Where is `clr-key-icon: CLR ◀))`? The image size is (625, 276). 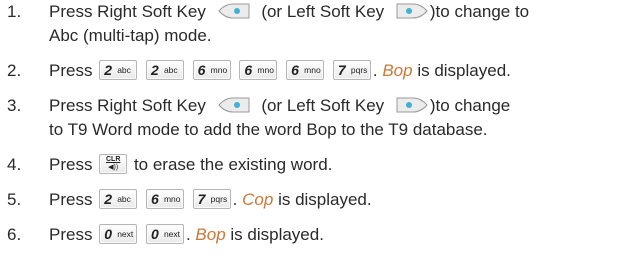 clr-key-icon: CLR ◀)) is located at coordinates (113, 163).